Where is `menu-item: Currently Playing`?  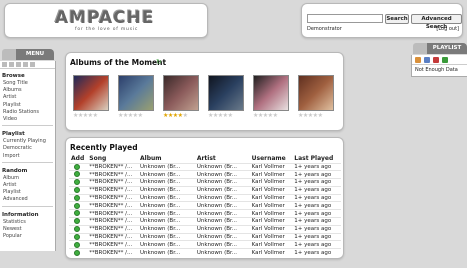 menu-item: Currently Playing is located at coordinates (27, 141).